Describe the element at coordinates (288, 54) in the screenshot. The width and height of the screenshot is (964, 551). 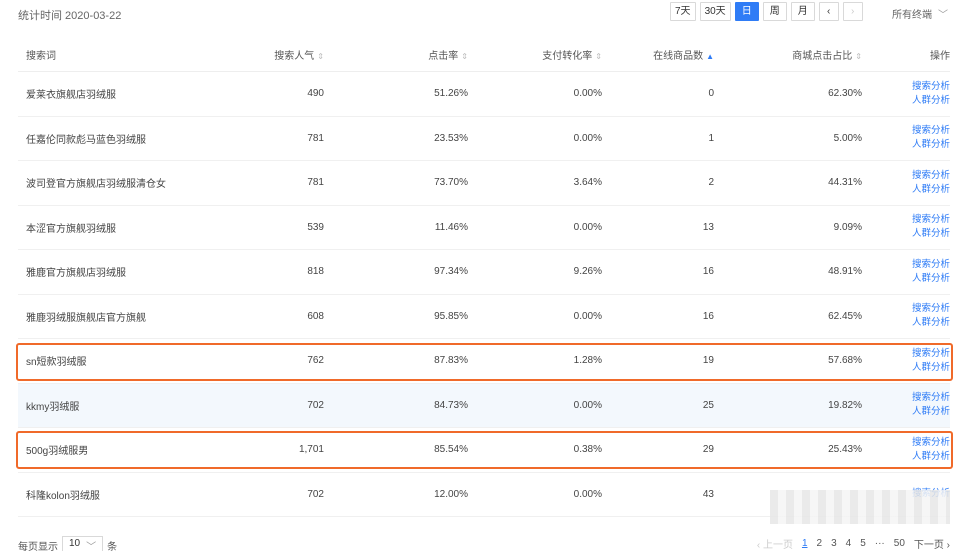
I see `col-popularity: 搜索人气 ⇕` at that location.